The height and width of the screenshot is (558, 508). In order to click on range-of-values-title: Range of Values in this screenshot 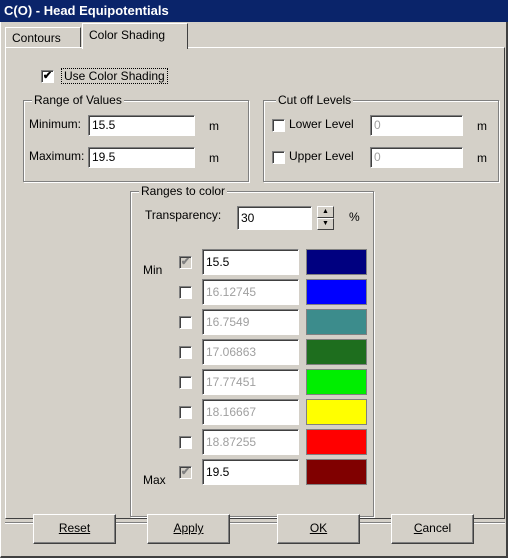, I will do `click(78, 100)`.